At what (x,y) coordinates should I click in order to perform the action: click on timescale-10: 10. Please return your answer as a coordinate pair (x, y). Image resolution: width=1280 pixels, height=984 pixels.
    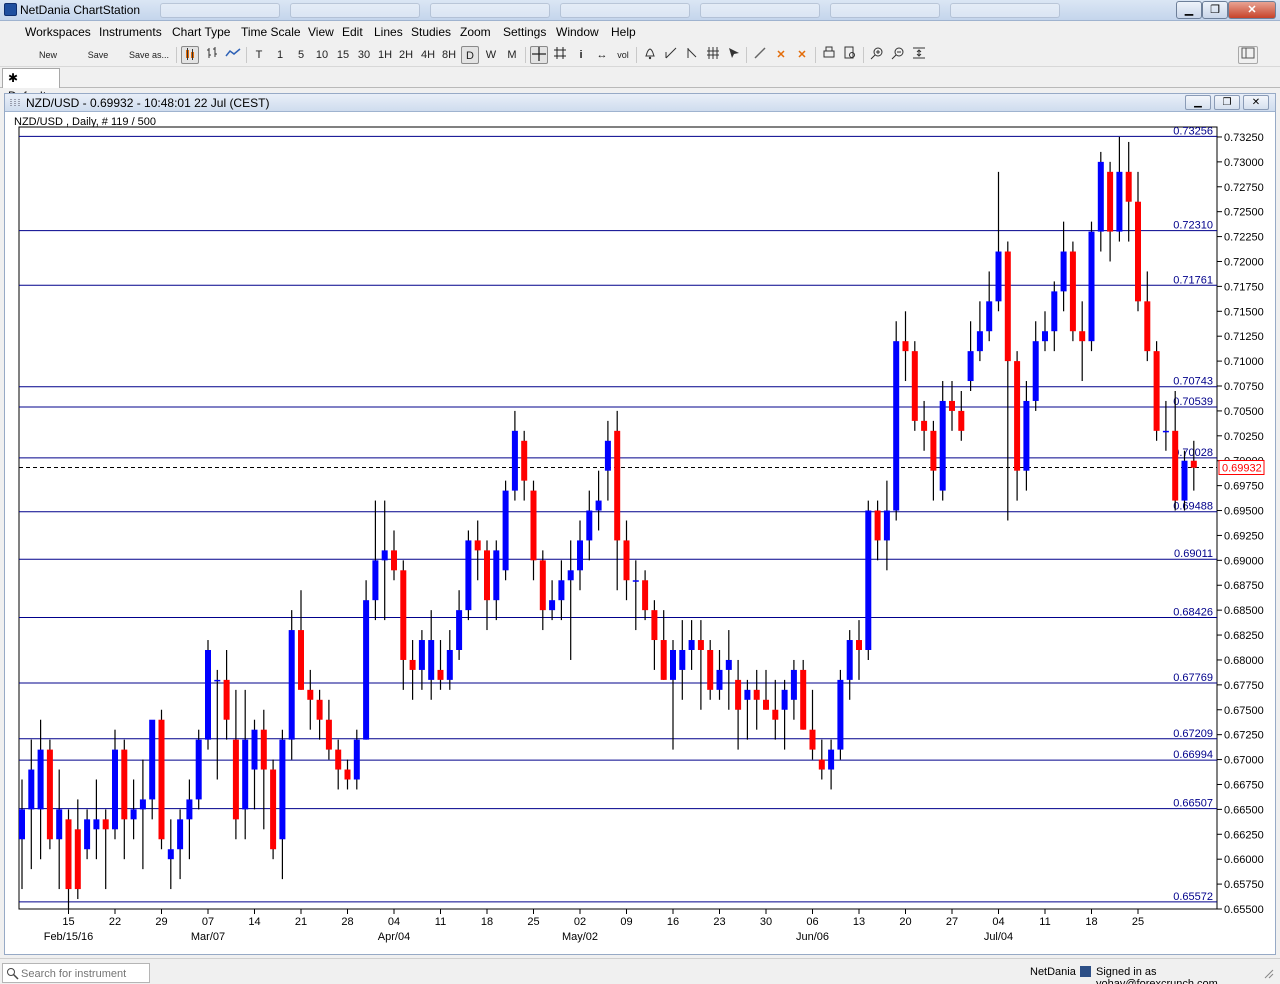
    Looking at the image, I should click on (322, 55).